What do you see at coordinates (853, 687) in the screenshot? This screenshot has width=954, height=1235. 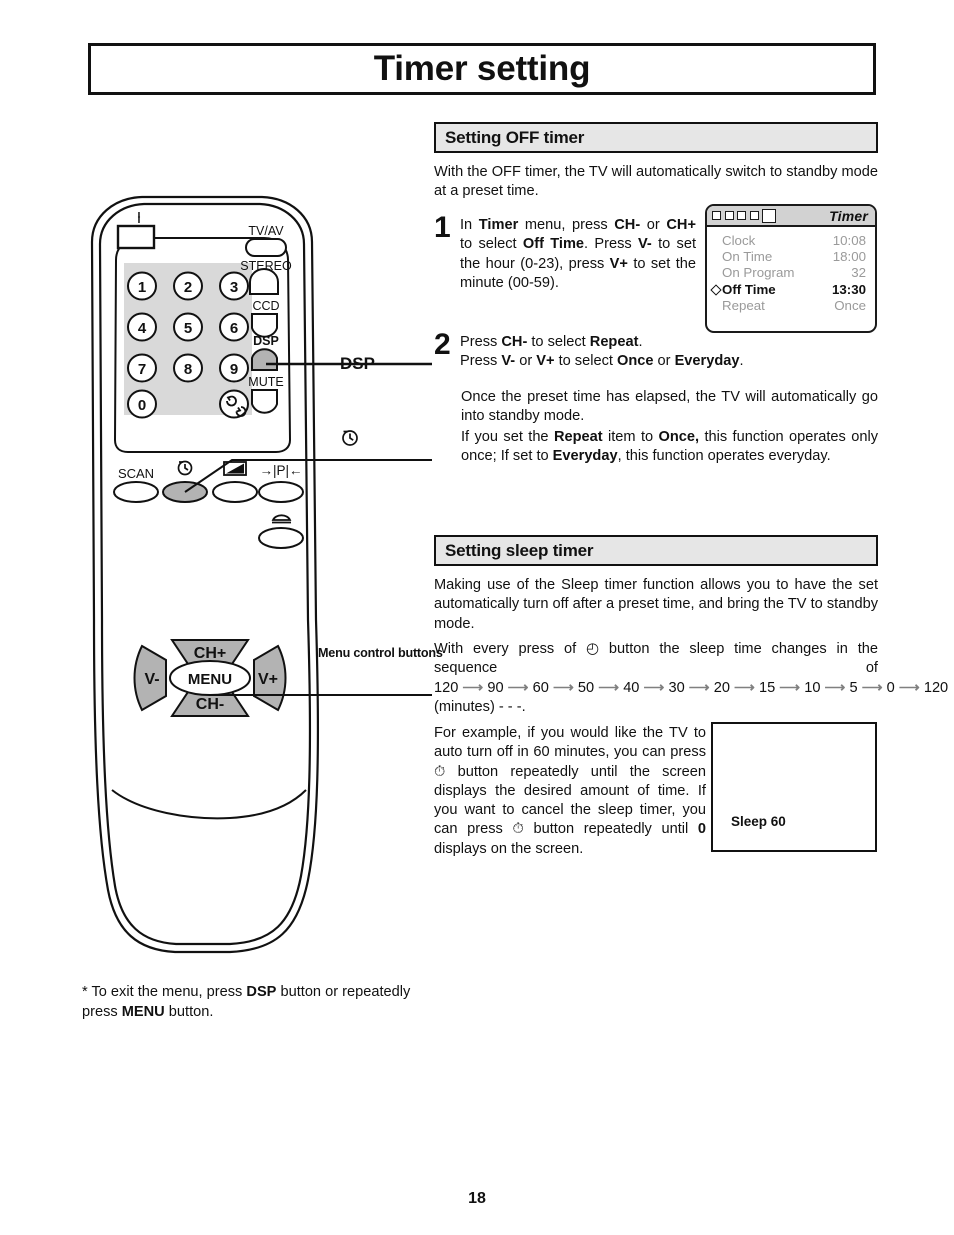 I see `sleep-sequence-value: 5` at bounding box center [853, 687].